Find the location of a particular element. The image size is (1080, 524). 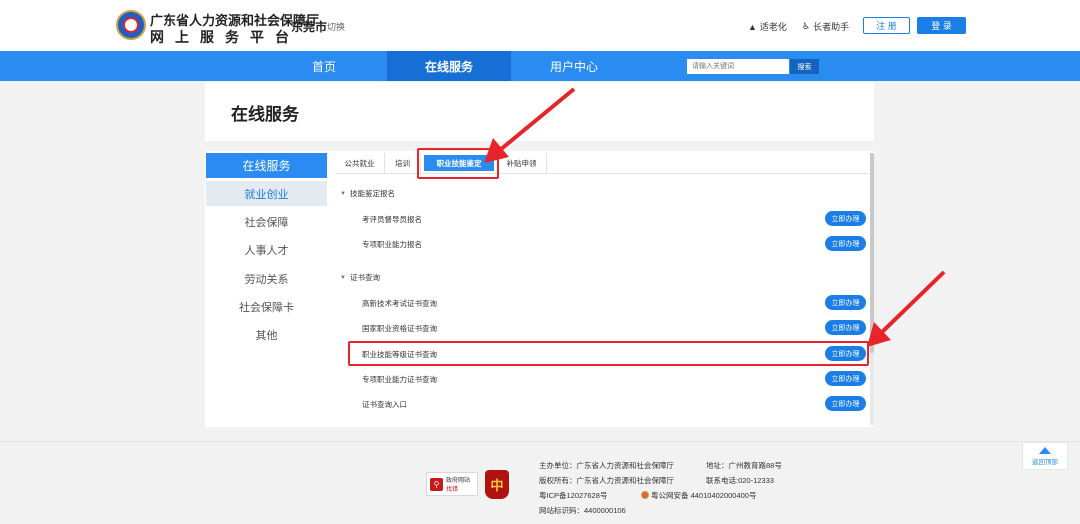

login-button: 登 录 is located at coordinates (941, 25).